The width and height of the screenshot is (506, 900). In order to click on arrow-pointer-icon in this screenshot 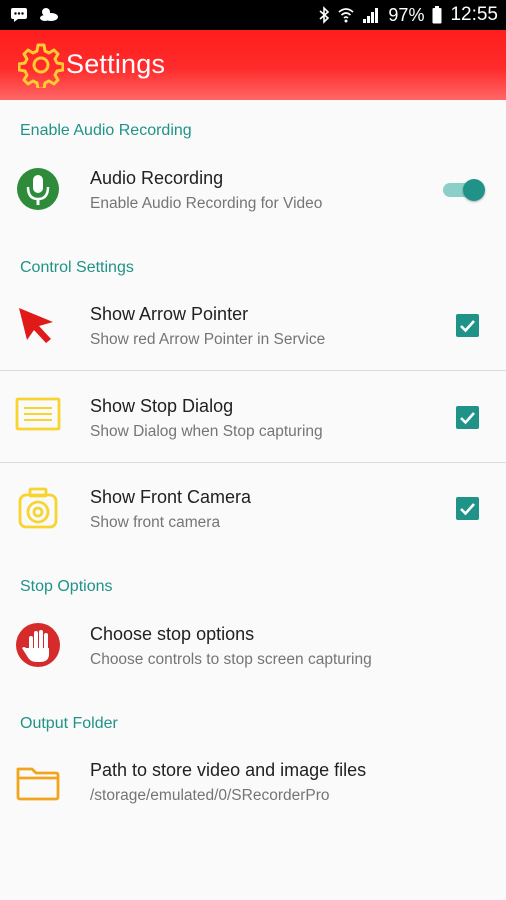, I will do `click(36, 325)`.